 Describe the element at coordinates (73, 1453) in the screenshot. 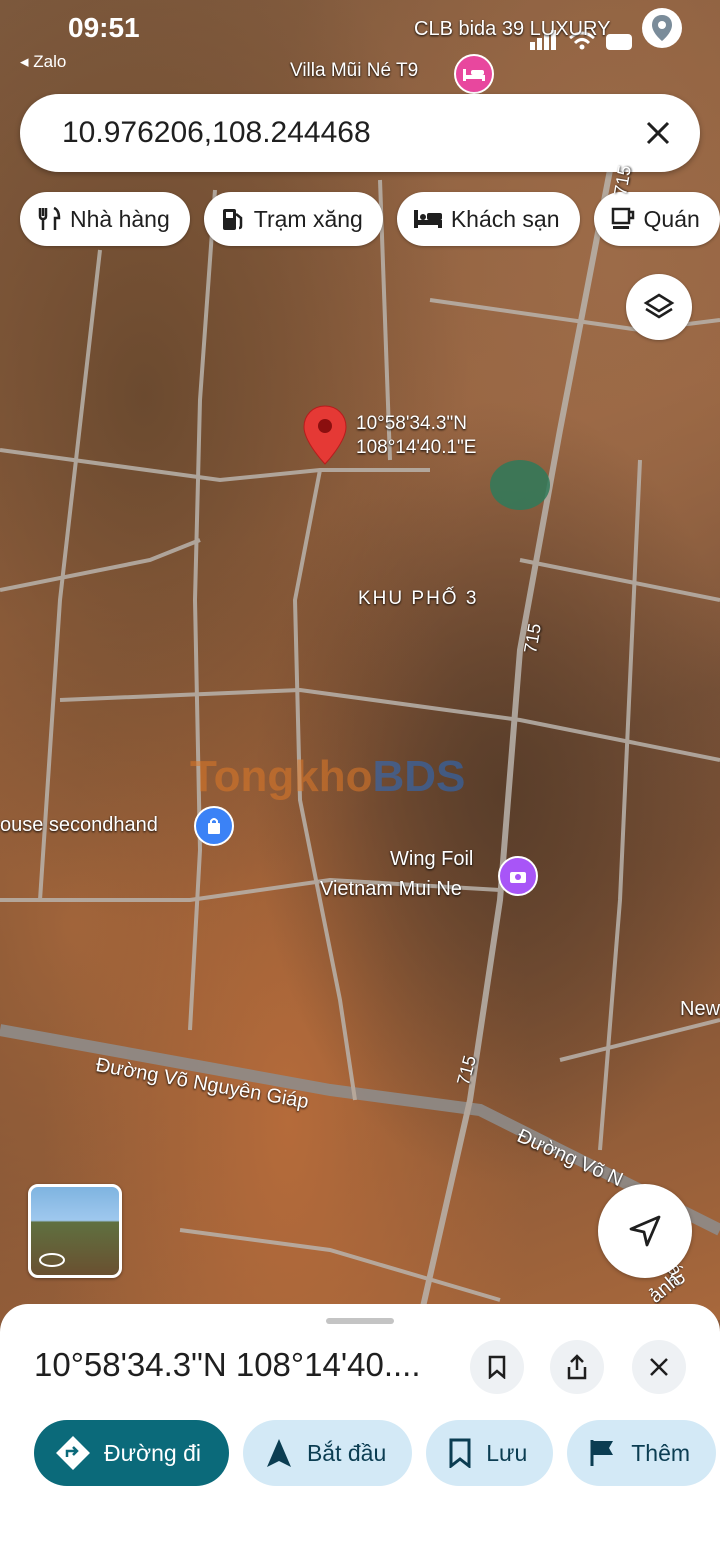

I see `directions-icon` at that location.